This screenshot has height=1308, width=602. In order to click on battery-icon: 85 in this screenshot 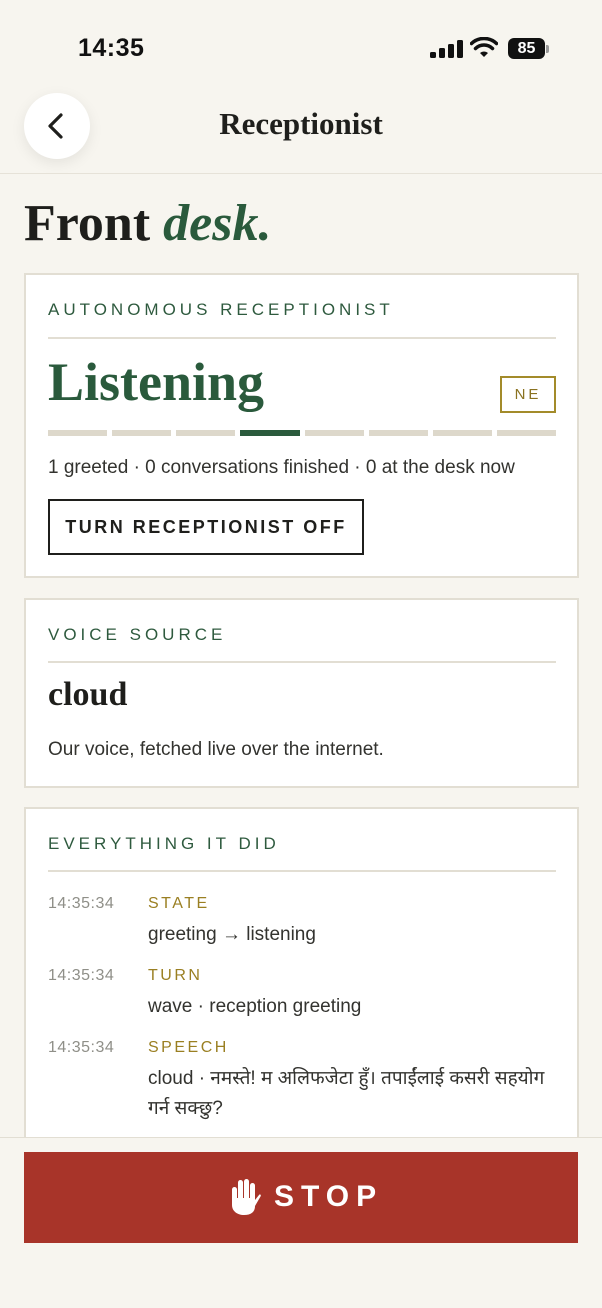, I will do `click(529, 49)`.